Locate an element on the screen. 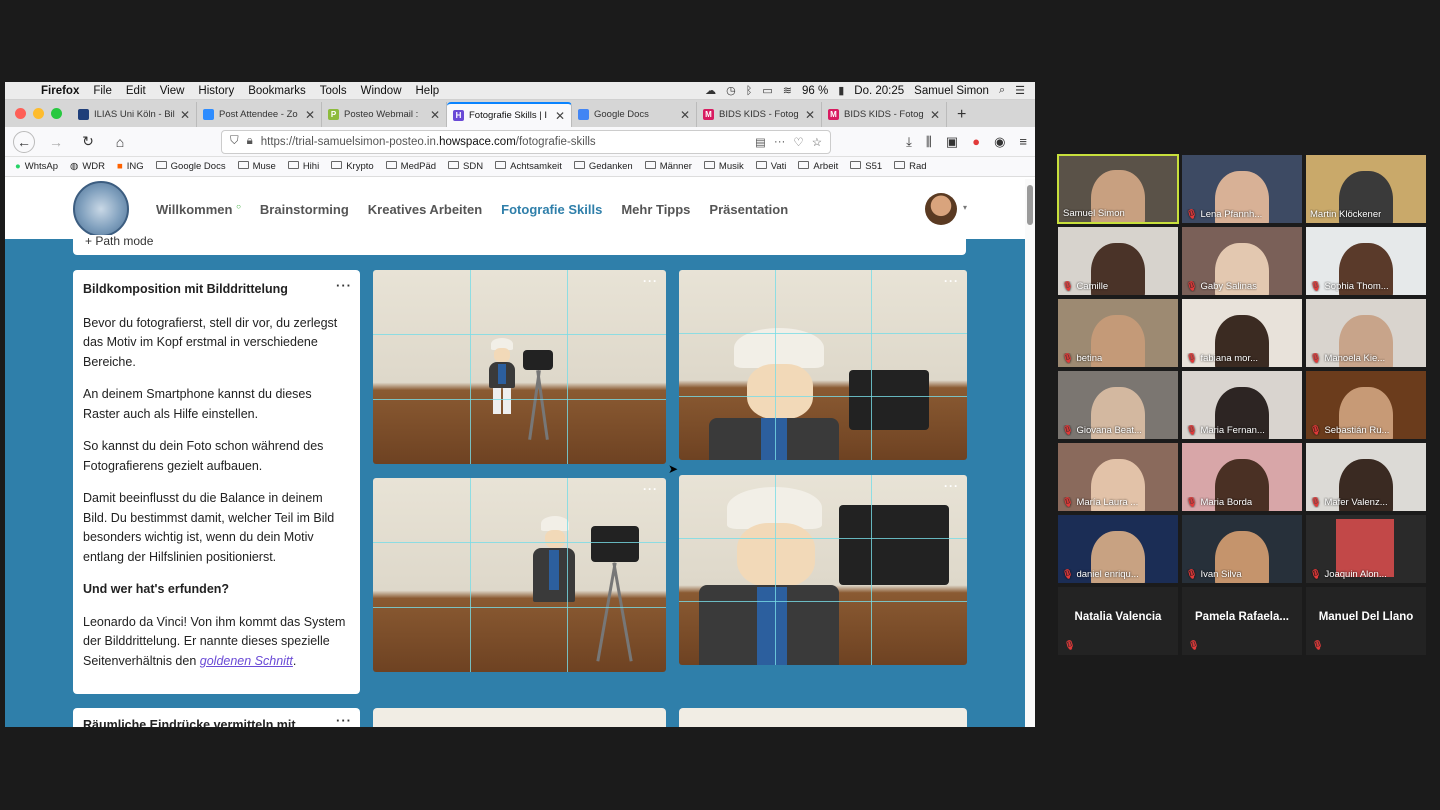 The width and height of the screenshot is (1440, 810). nav-mehr-tipps: Mehr Tipps is located at coordinates (655, 209).